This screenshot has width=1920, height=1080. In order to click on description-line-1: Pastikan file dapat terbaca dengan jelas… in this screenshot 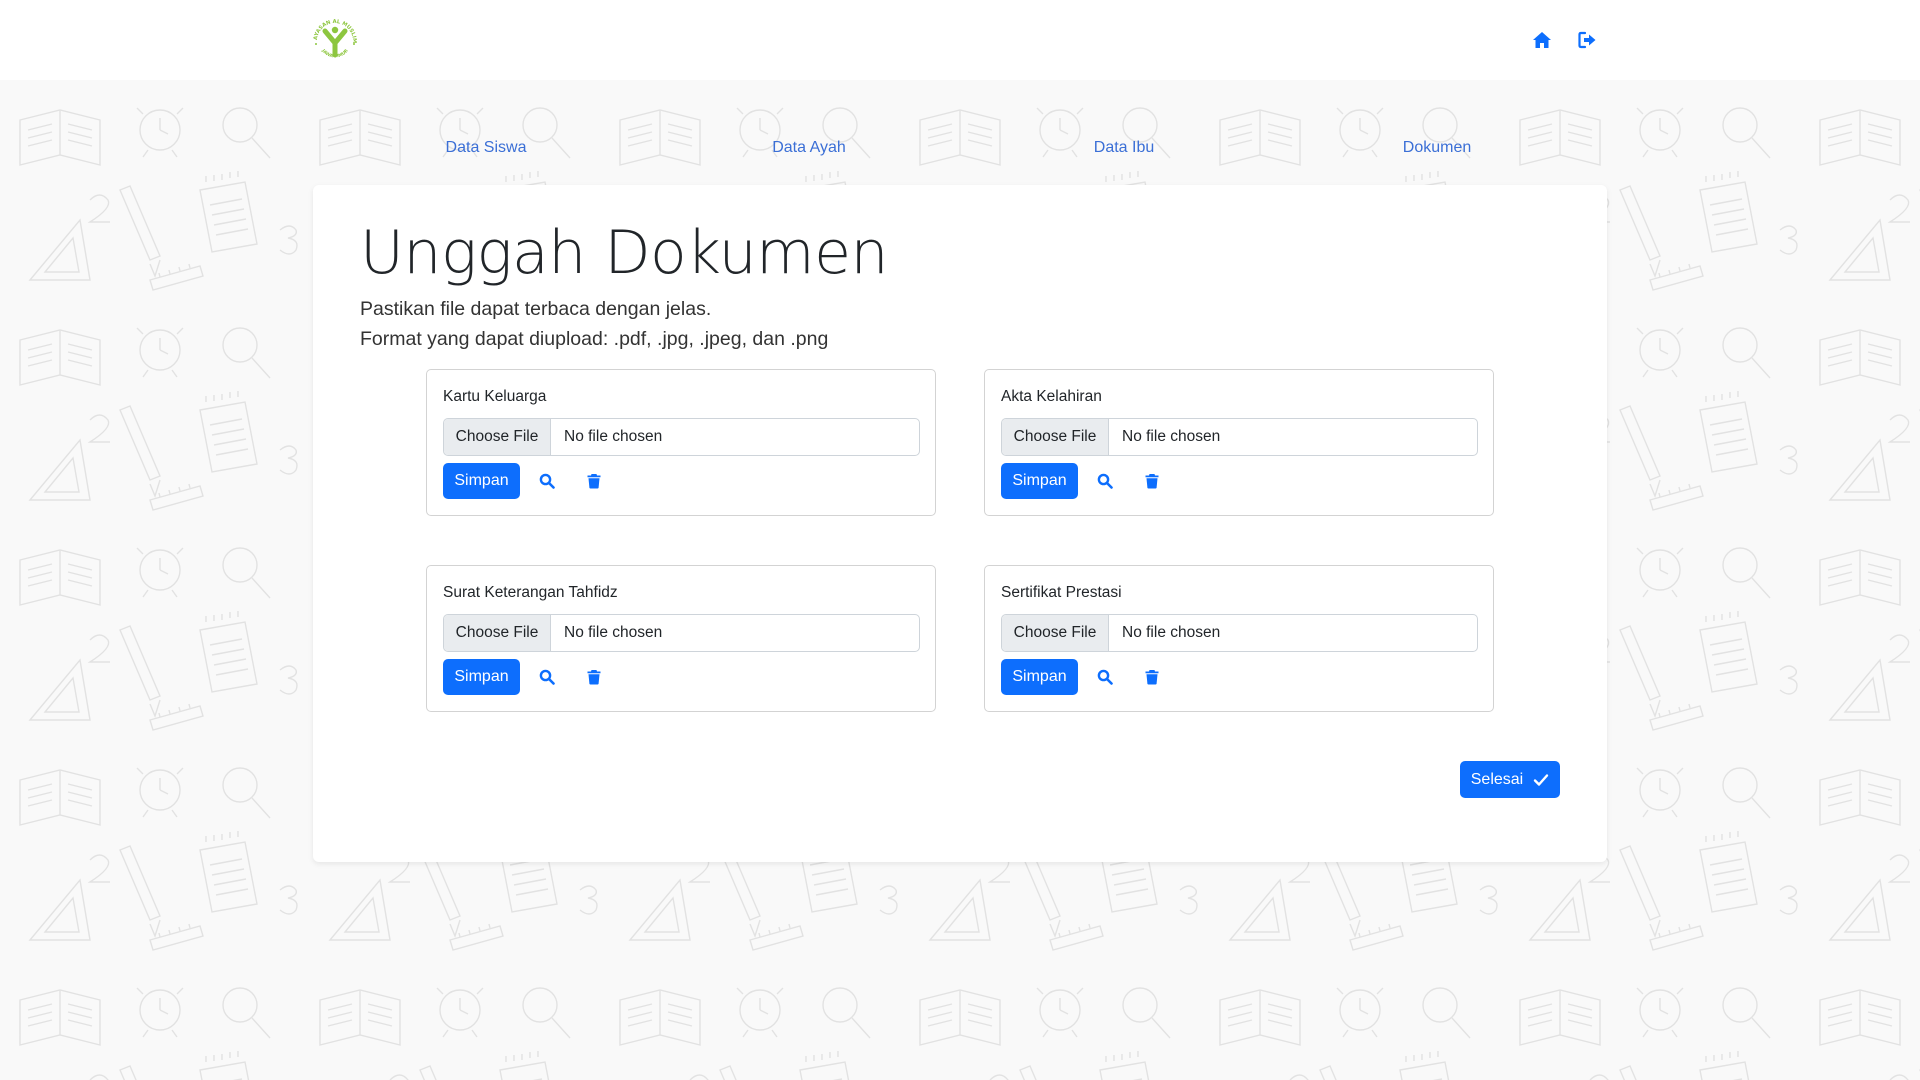, I will do `click(536, 309)`.